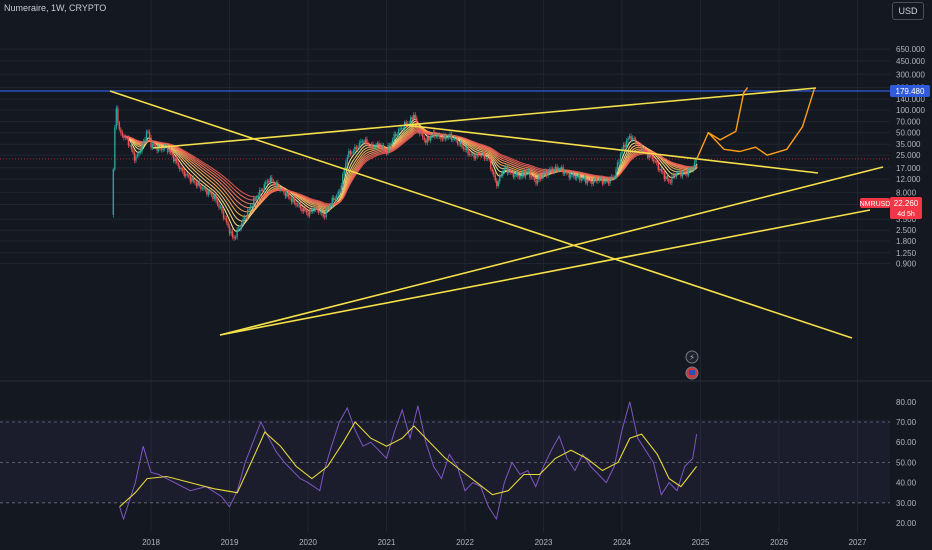 Image resolution: width=932 pixels, height=550 pixels. What do you see at coordinates (906, 230) in the screenshot?
I see `price-tick-label: 2.500` at bounding box center [906, 230].